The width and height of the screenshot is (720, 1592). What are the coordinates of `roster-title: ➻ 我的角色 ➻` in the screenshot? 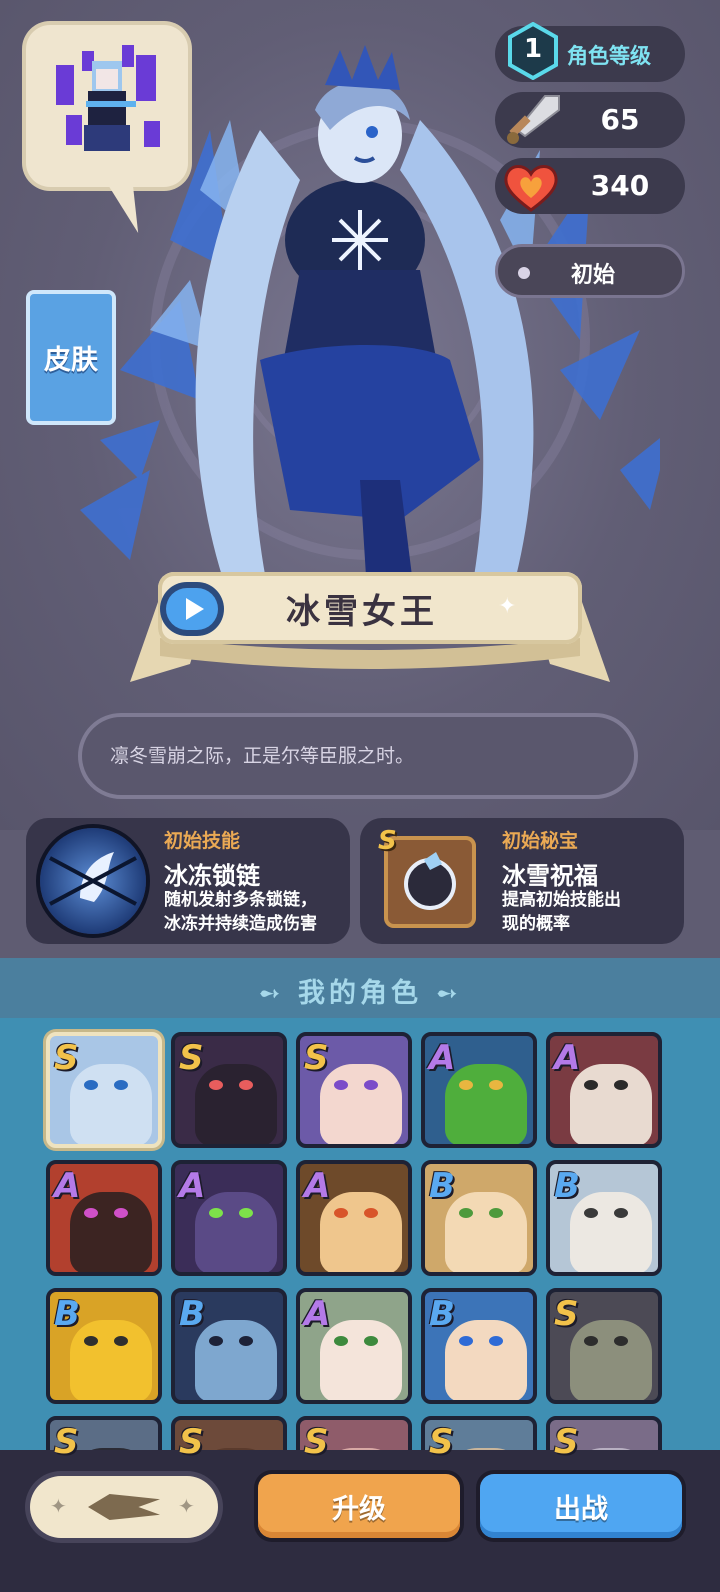 It's located at (360, 990).